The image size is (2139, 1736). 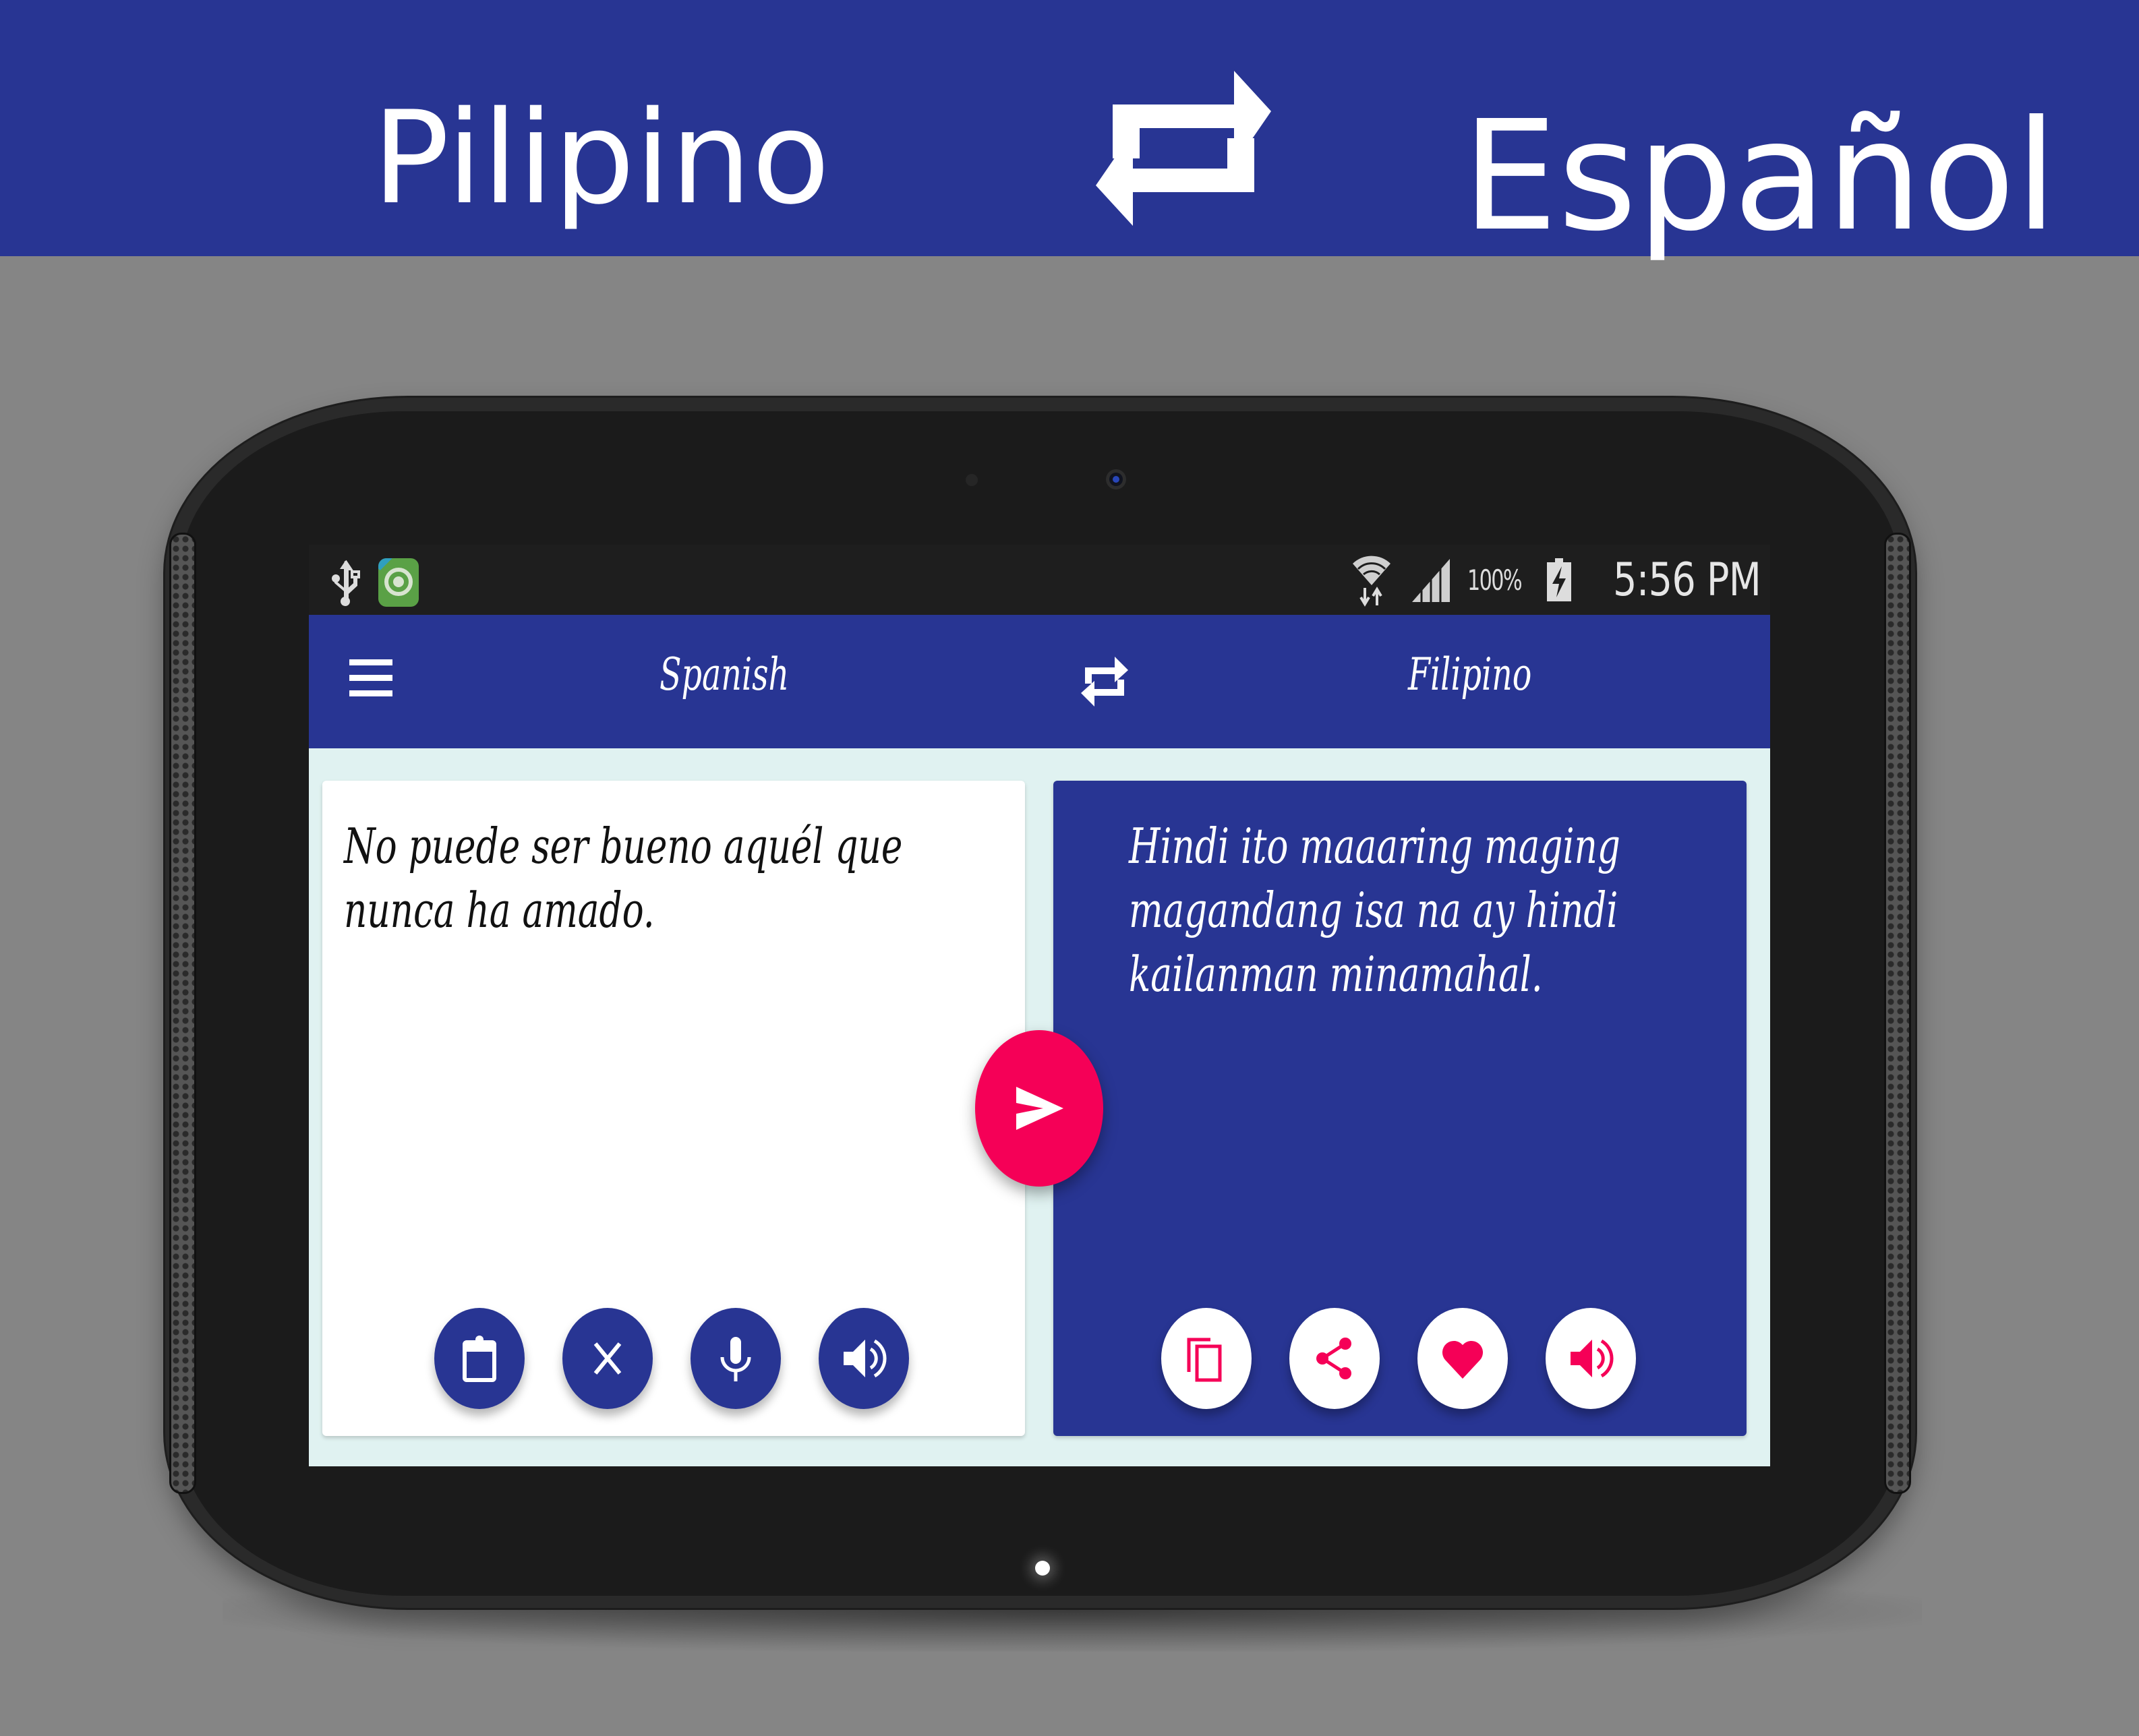 I want to click on close-icon, so click(x=607, y=1358).